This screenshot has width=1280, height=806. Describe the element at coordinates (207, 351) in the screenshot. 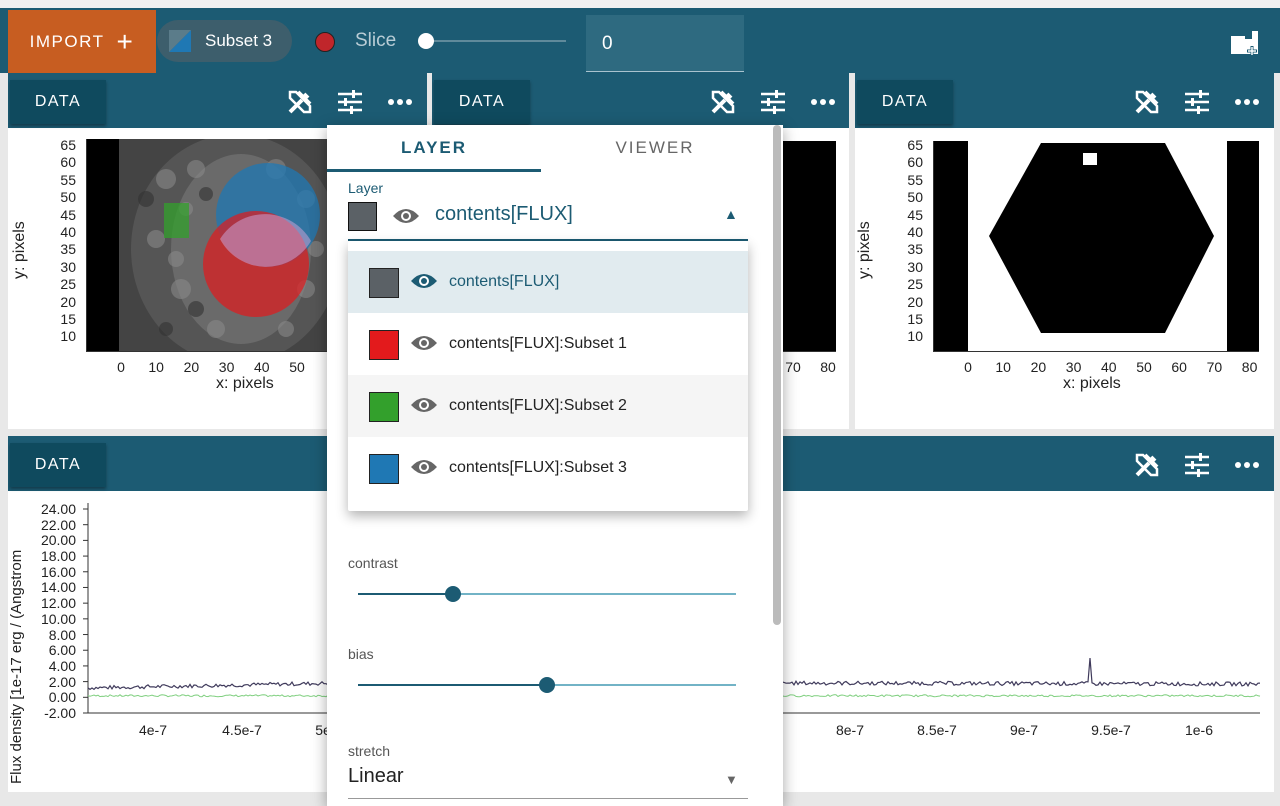

I see `x-axis-line` at that location.